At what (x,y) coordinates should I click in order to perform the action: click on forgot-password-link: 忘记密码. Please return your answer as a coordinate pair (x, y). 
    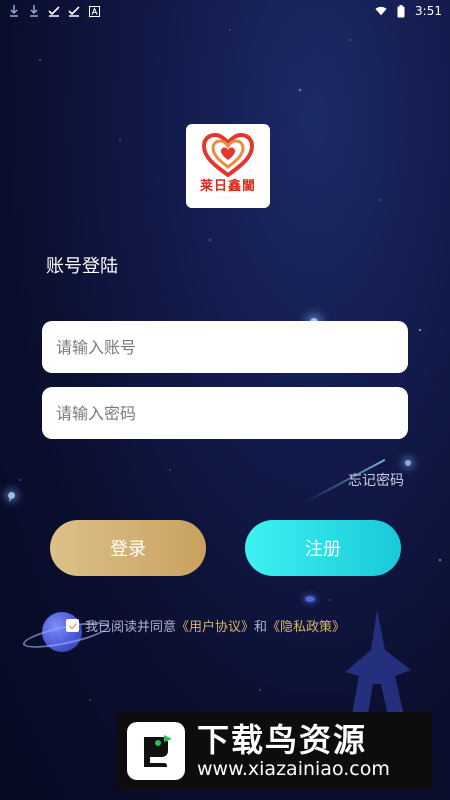
    Looking at the image, I should click on (376, 480).